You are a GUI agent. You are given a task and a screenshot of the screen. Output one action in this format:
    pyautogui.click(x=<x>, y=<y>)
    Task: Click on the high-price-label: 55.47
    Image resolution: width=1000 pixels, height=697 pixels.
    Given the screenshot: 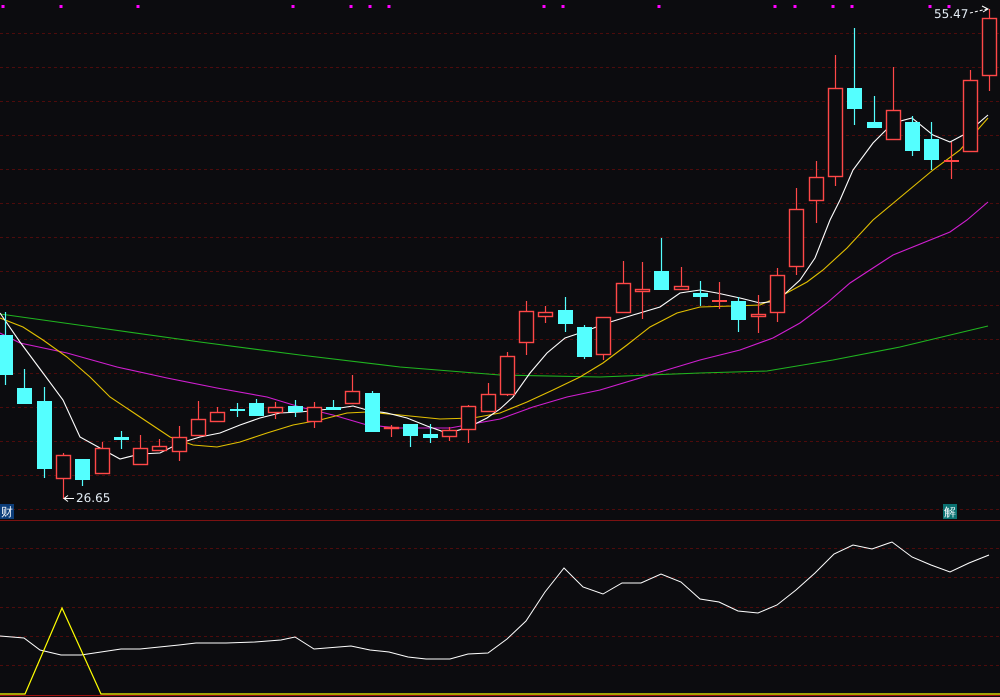 What is the action you would take?
    pyautogui.click(x=951, y=14)
    